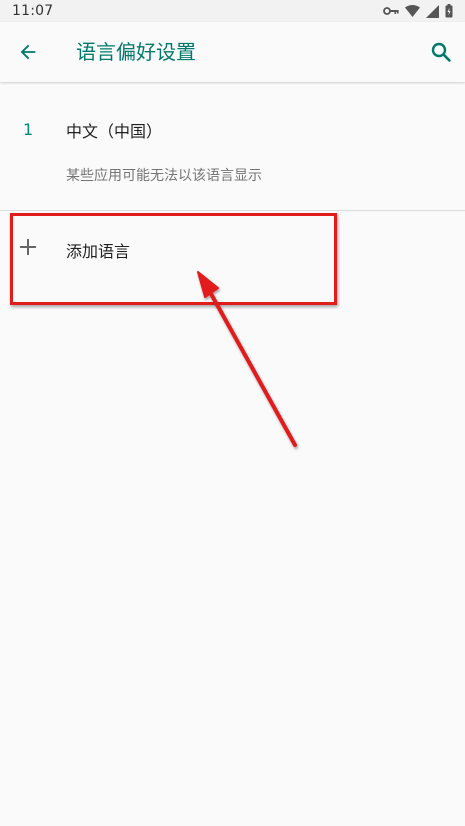  What do you see at coordinates (391, 11) in the screenshot?
I see `vpn-key-icon` at bounding box center [391, 11].